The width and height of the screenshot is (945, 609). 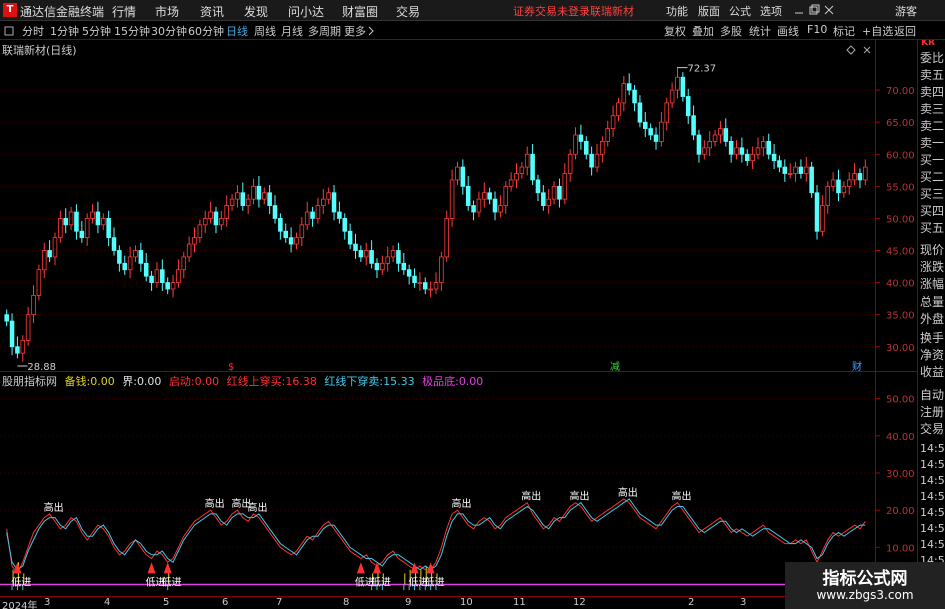 I want to click on trade-login-warning: 证券交易未登录, so click(x=551, y=11).